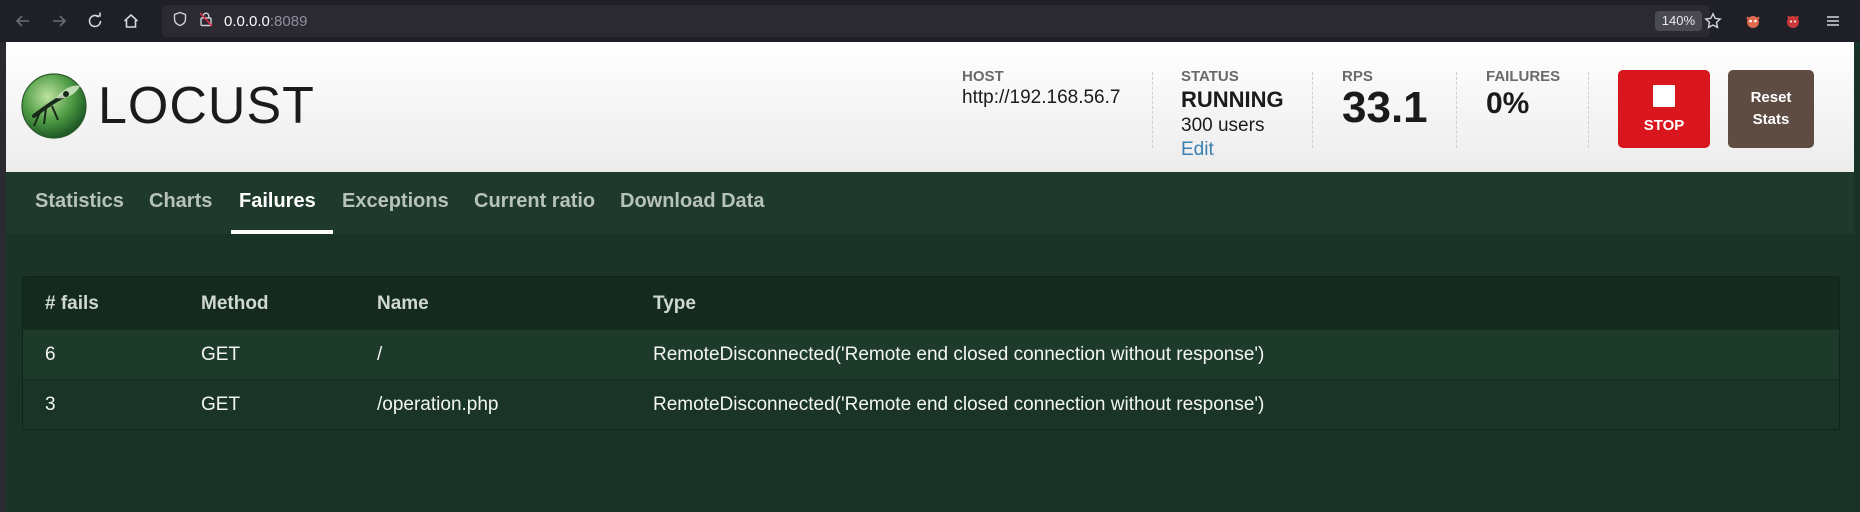  What do you see at coordinates (1664, 125) in the screenshot?
I see `stop-button-label: STOP` at bounding box center [1664, 125].